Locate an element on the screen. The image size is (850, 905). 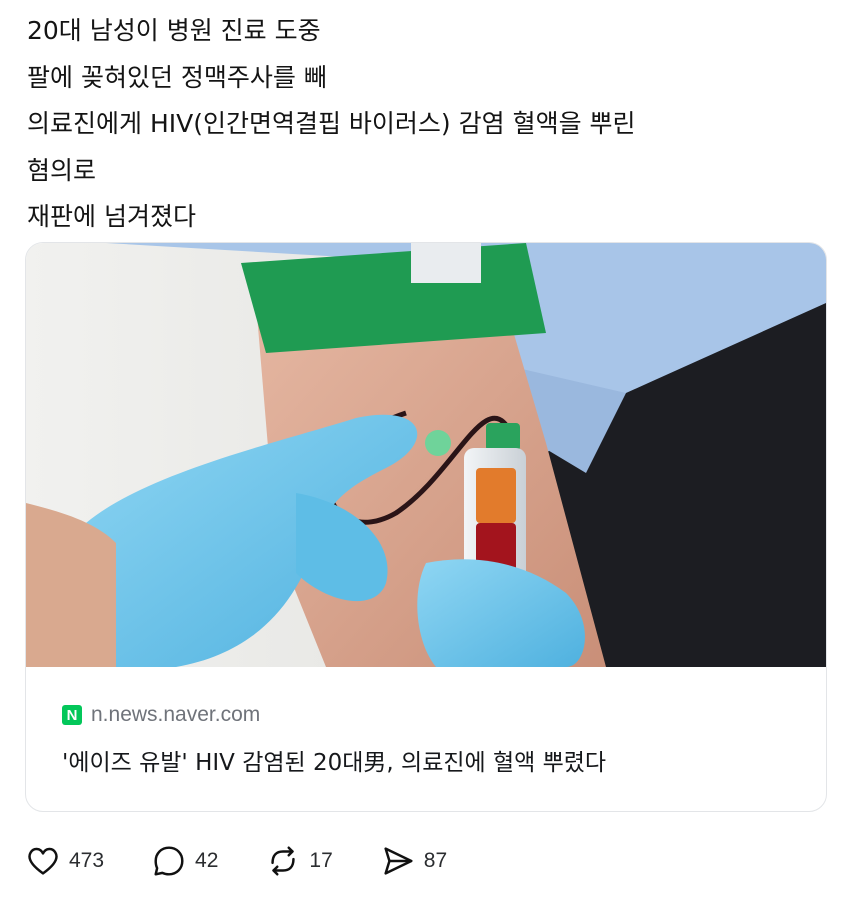
naver-logo-icon: N is located at coordinates (72, 715).